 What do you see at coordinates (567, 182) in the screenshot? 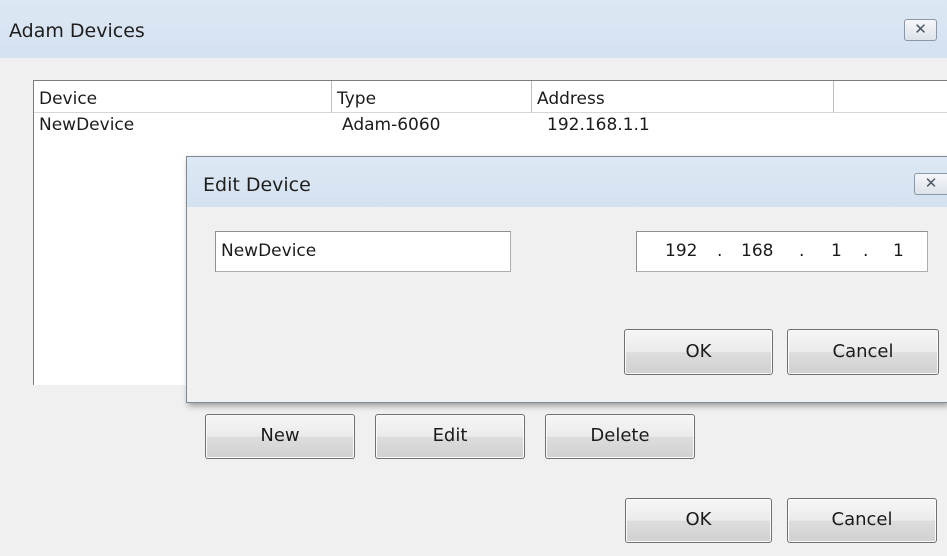
I see `edit-dialog-titlebar: Edit Device ✕` at bounding box center [567, 182].